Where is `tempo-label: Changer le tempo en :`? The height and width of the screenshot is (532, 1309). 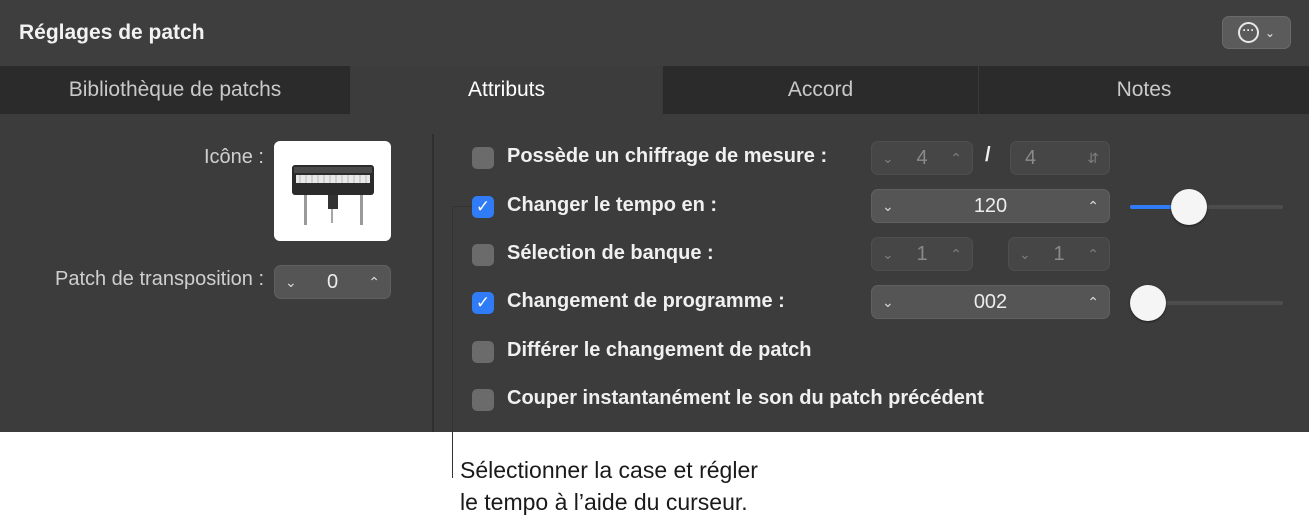
tempo-label: Changer le tempo en : is located at coordinates (612, 205).